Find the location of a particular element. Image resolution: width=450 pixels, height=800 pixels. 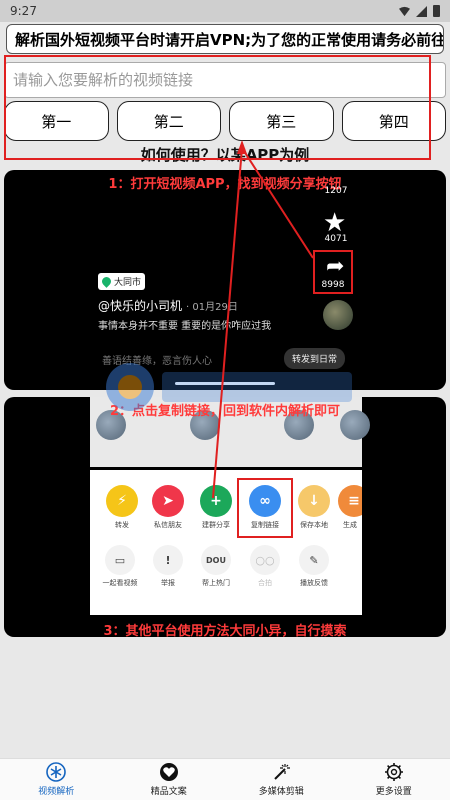

nav-label: 多媒体剪辑 is located at coordinates (281, 792).